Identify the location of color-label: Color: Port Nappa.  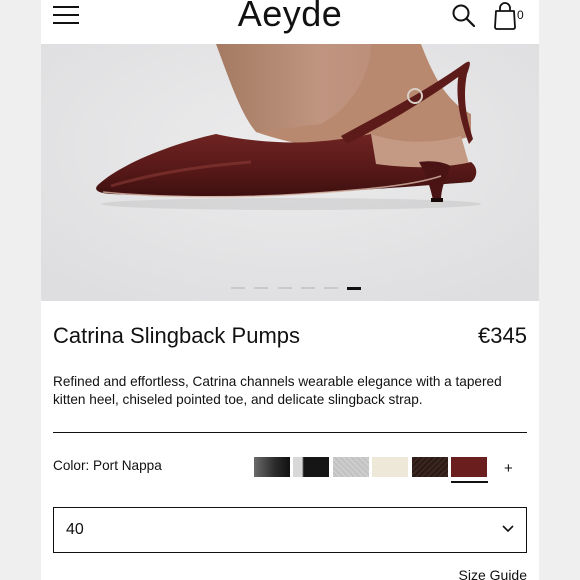
(107, 465).